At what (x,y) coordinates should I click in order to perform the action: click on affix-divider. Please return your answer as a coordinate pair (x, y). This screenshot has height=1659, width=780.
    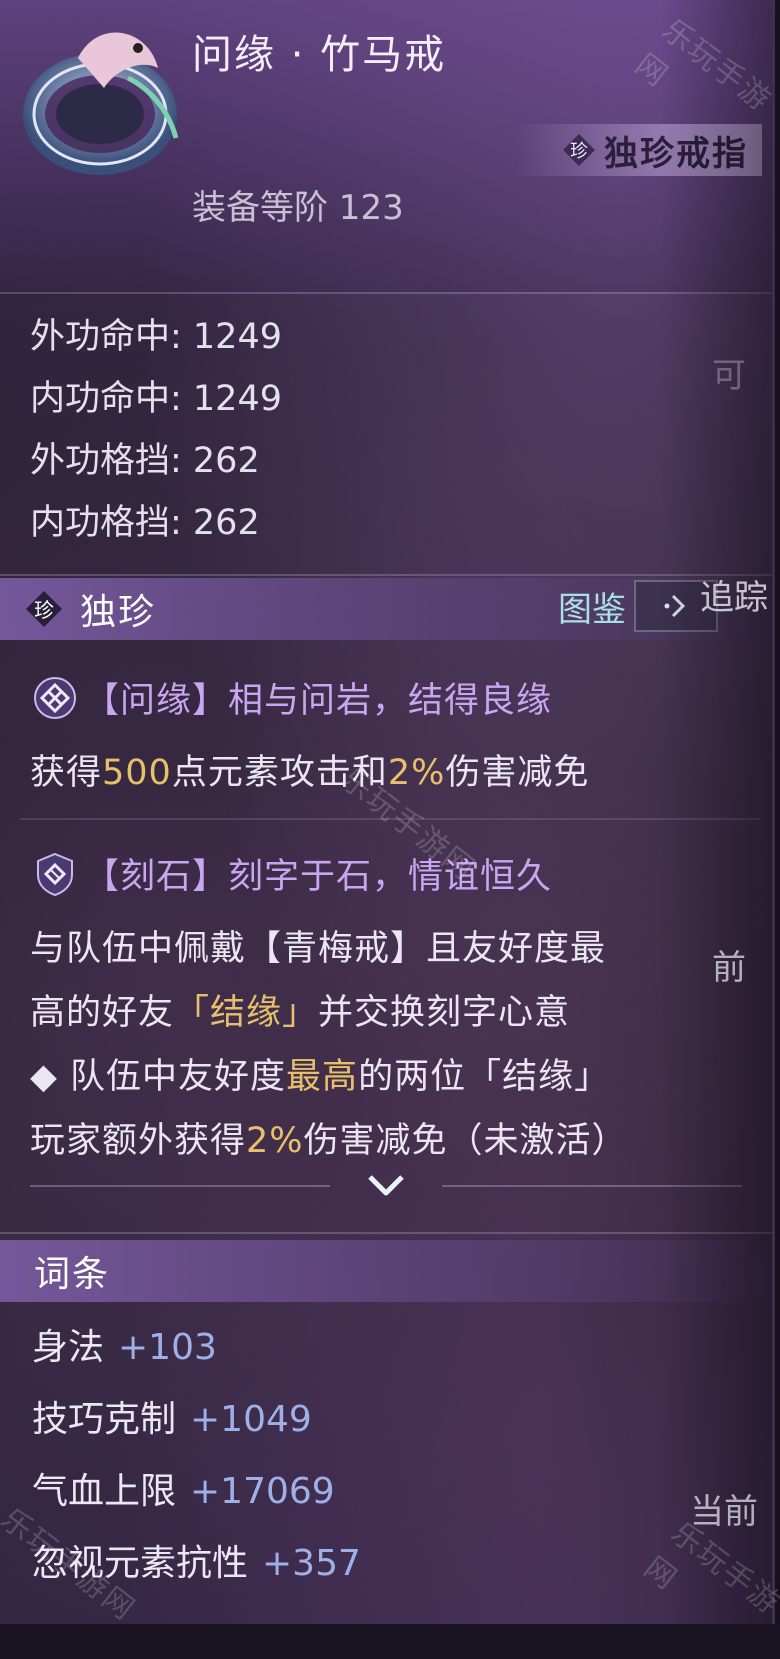
    Looking at the image, I should click on (386, 1233).